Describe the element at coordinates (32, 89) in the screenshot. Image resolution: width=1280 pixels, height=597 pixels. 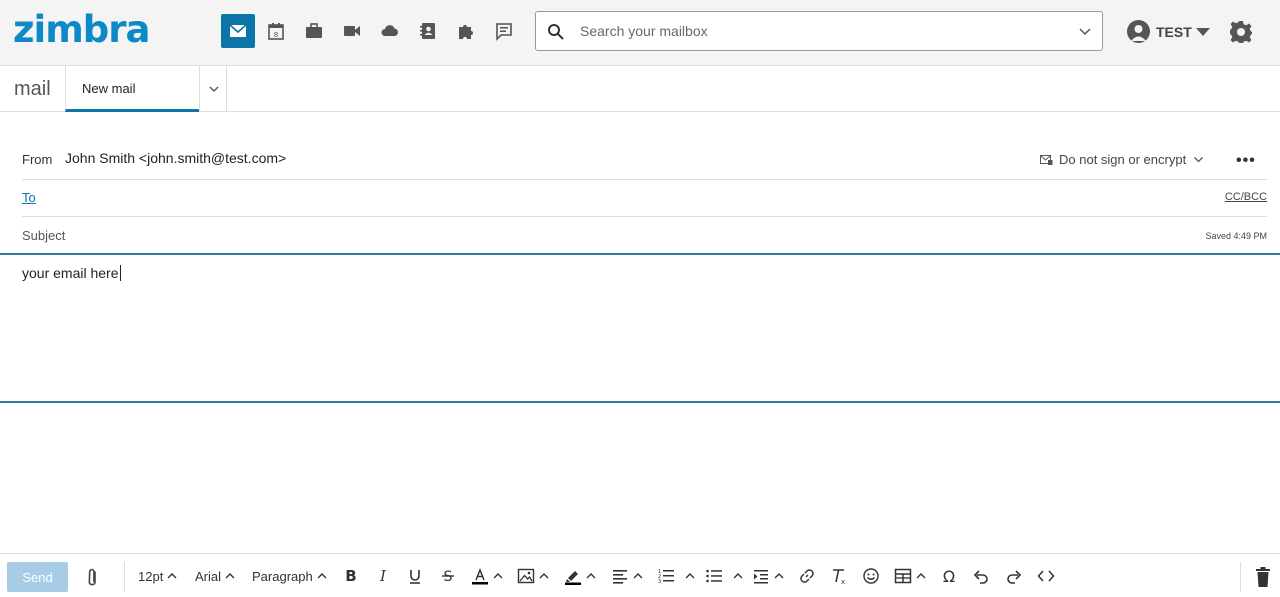
I see `section-title: mail` at that location.